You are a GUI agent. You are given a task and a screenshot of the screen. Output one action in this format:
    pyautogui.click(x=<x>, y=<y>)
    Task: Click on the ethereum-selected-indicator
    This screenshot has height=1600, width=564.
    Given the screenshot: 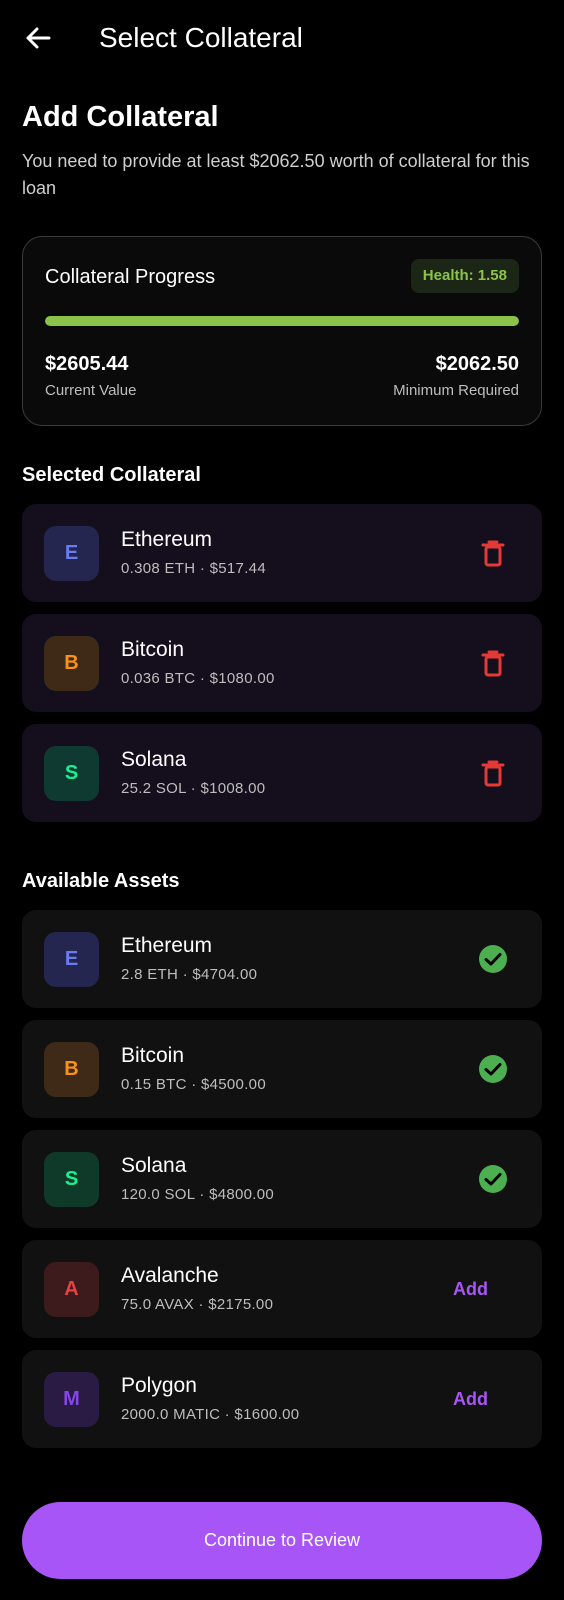 What is the action you would take?
    pyautogui.click(x=493, y=959)
    